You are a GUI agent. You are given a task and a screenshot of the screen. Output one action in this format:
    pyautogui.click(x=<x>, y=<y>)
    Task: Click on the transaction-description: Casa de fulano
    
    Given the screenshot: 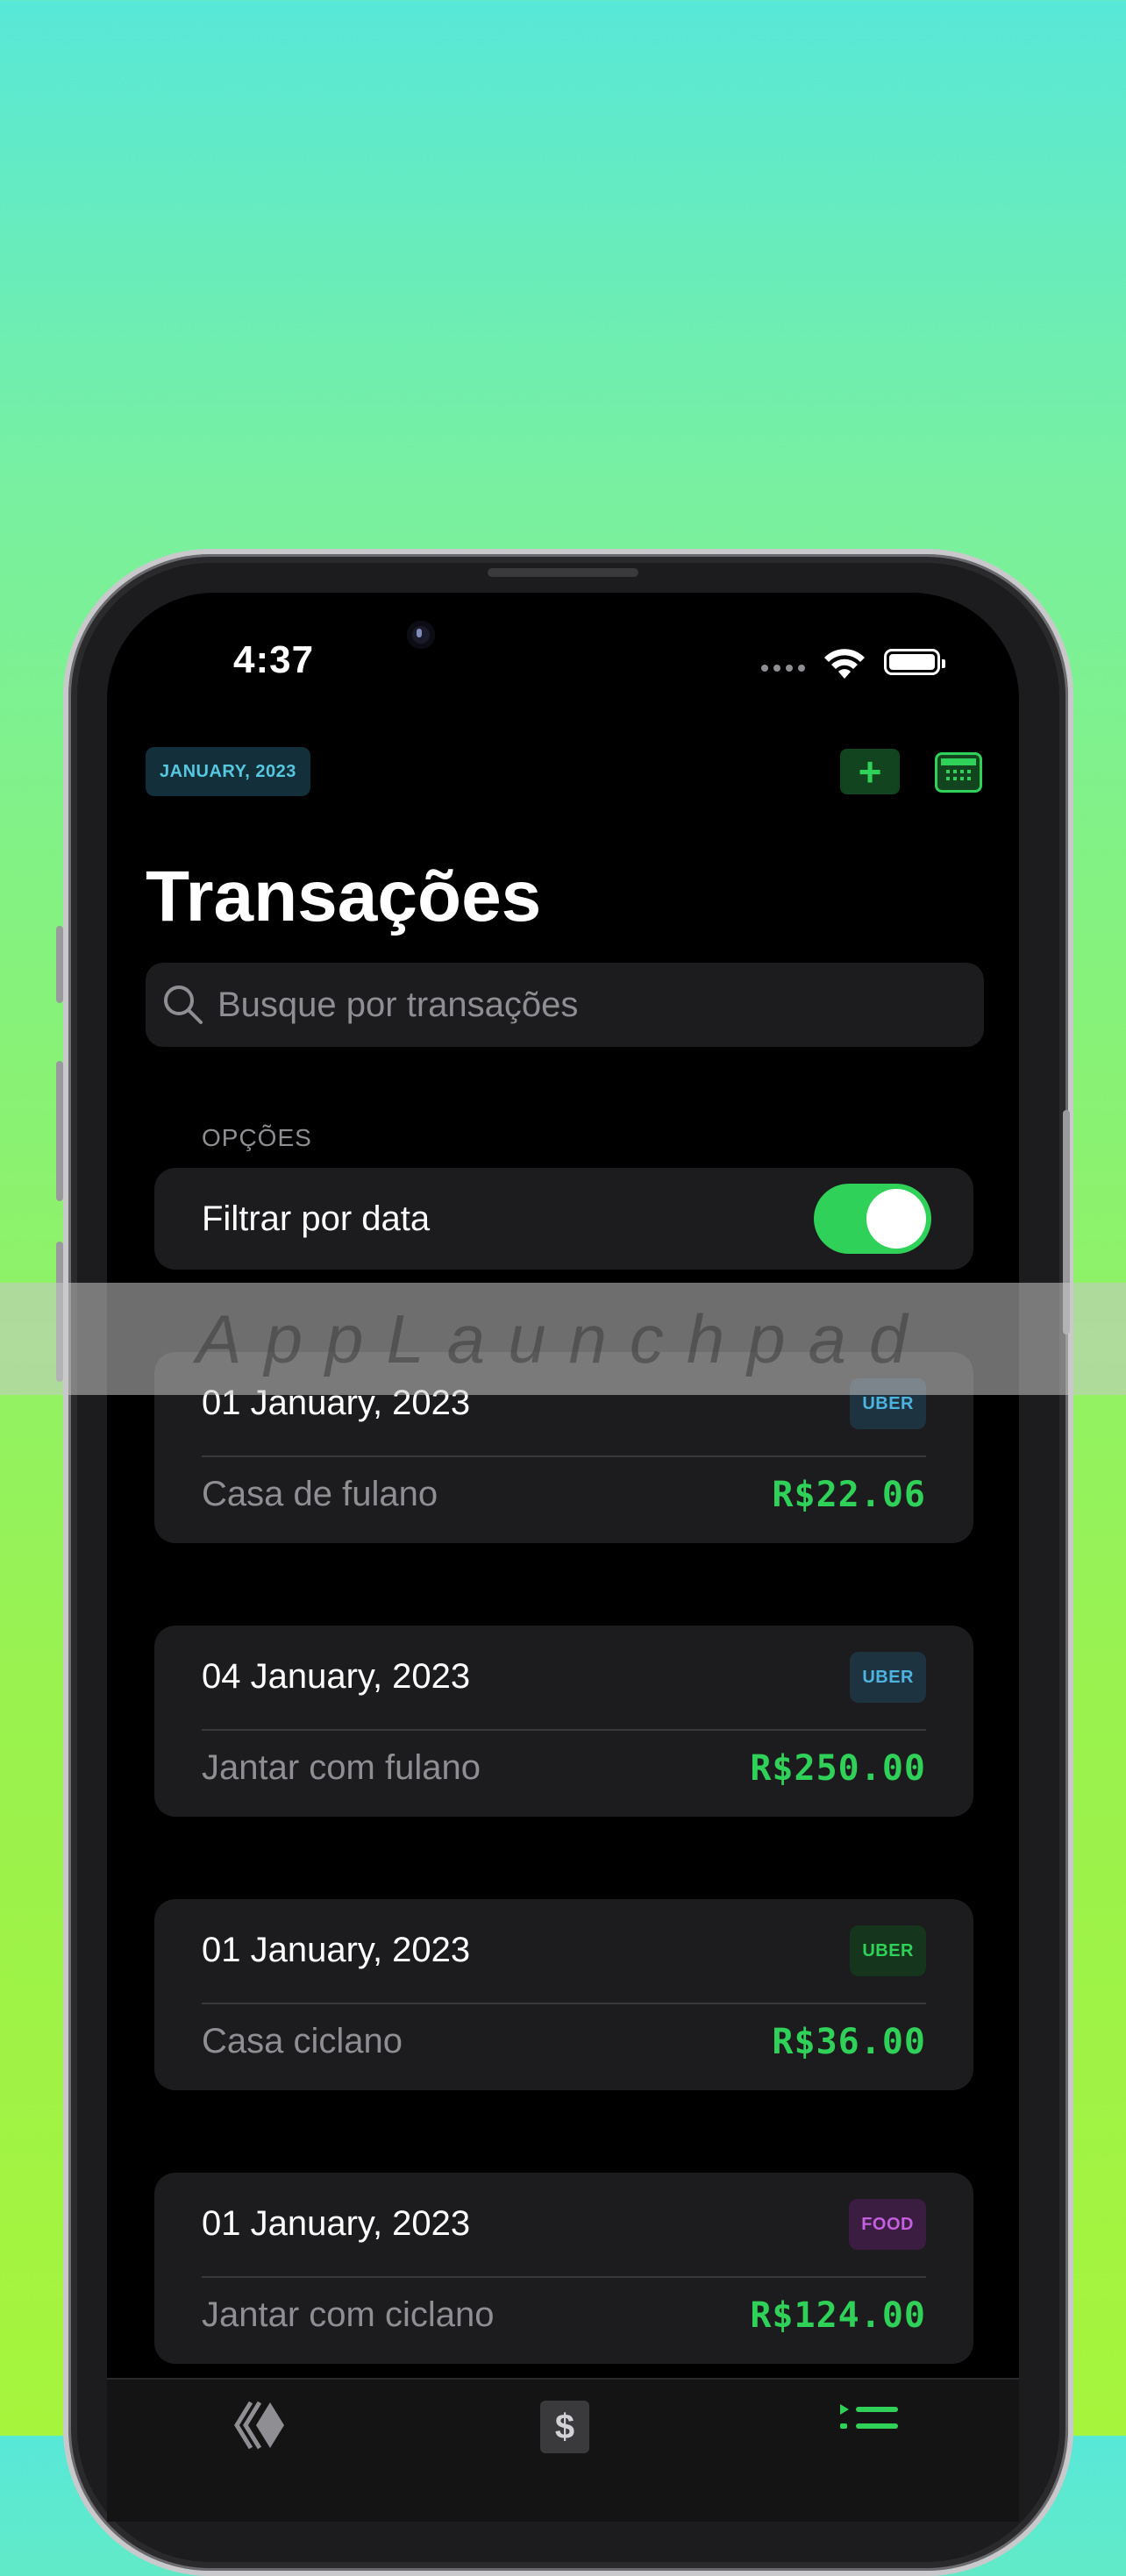 What is the action you would take?
    pyautogui.click(x=320, y=1494)
    